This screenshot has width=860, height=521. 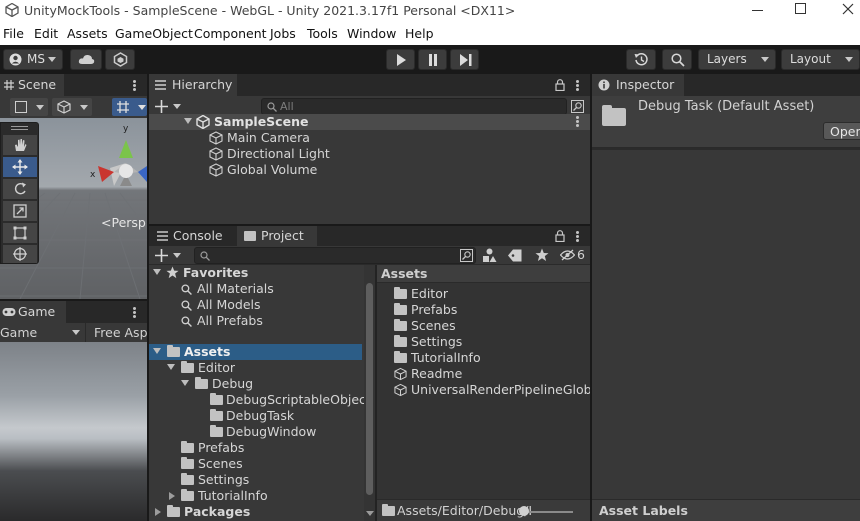 I want to click on scale-tool-button, so click(x=20, y=211).